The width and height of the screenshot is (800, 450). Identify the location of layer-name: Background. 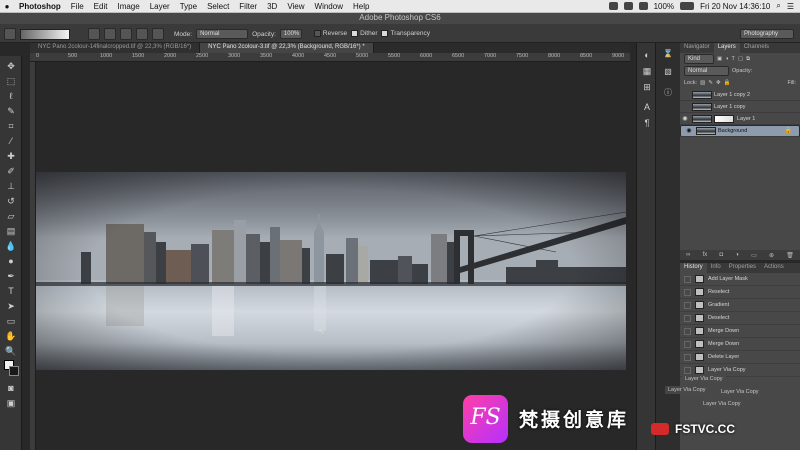
(732, 131).